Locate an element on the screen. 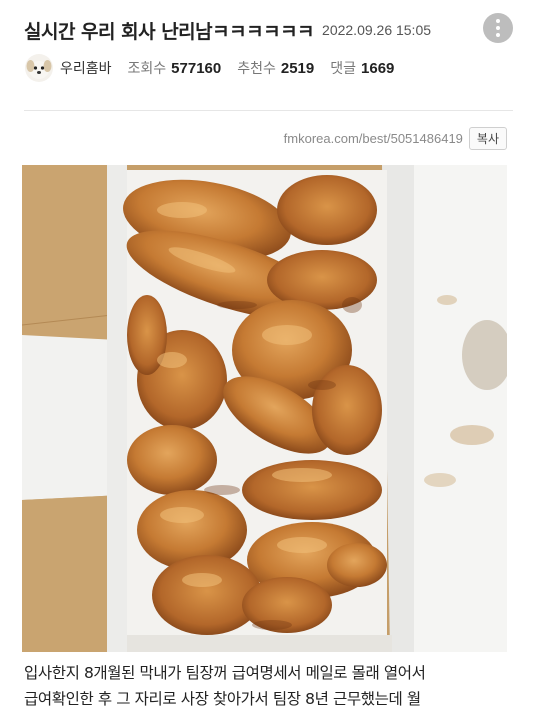 This screenshot has height=712, width=537. post-body-line: 급여확인한 후 그 자리로 사장 찾아가서 팀장 8년 근무했는데 월 is located at coordinates (222, 699).